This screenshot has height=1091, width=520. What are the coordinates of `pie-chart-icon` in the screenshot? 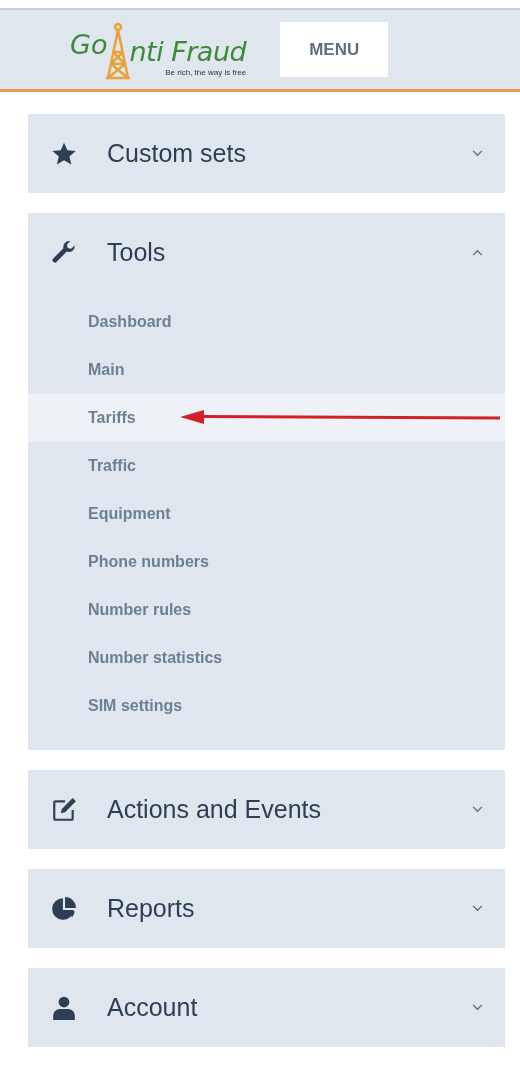 It's located at (64, 908).